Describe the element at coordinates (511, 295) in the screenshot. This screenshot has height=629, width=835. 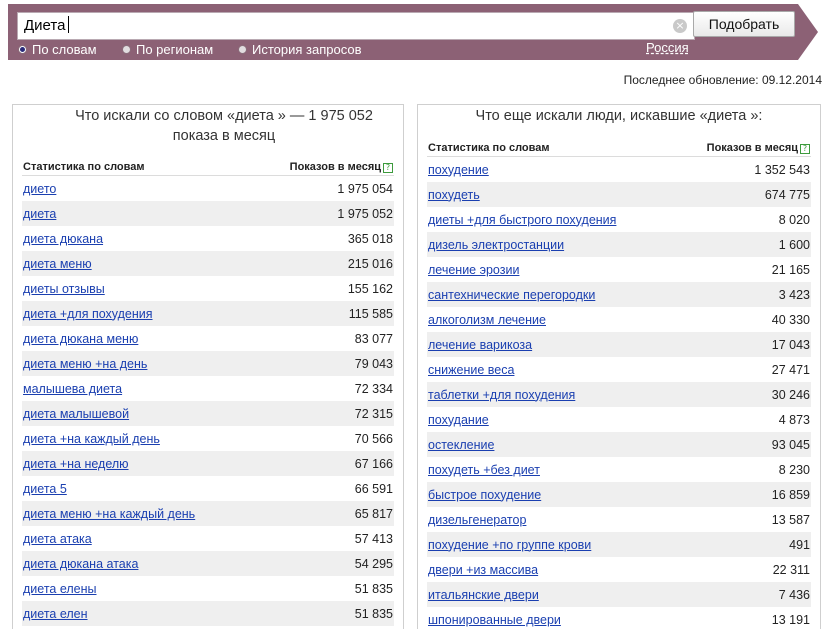
I see `phrase-link: сантехнические перегородки` at that location.